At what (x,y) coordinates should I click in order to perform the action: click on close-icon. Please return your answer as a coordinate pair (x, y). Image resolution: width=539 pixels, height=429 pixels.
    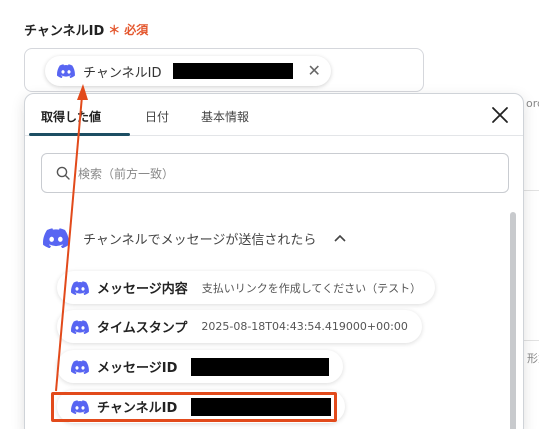
    Looking at the image, I should click on (500, 115).